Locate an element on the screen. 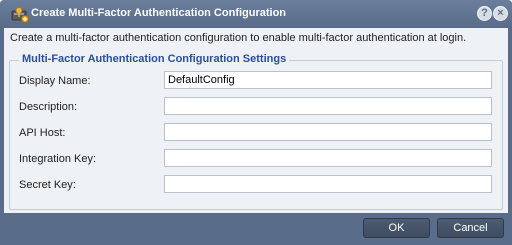  api-host-label: API Host: is located at coordinates (42, 133).